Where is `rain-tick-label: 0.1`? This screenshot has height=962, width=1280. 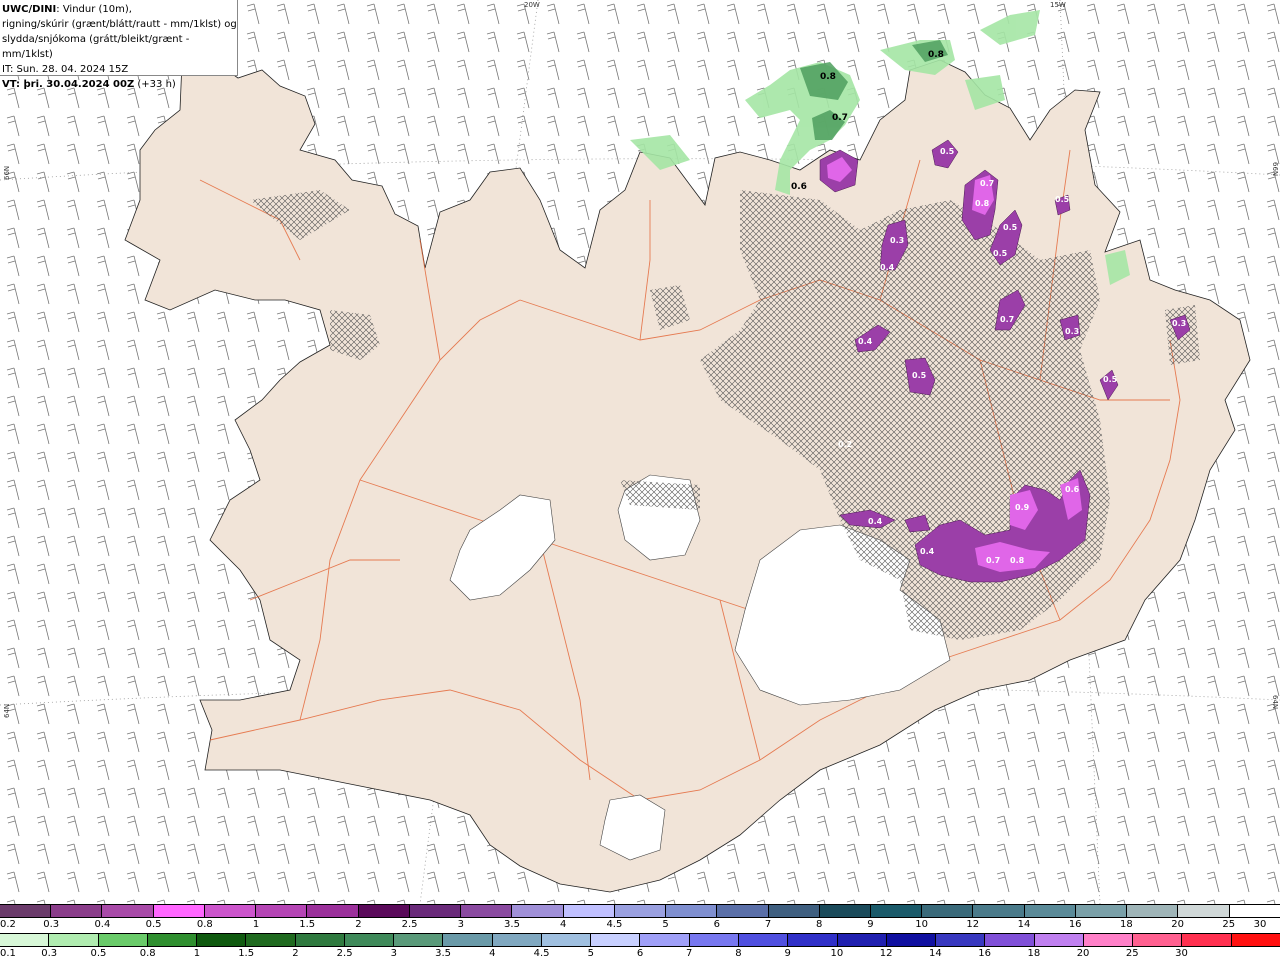
rain-tick-label: 0.1 is located at coordinates (8, 953).